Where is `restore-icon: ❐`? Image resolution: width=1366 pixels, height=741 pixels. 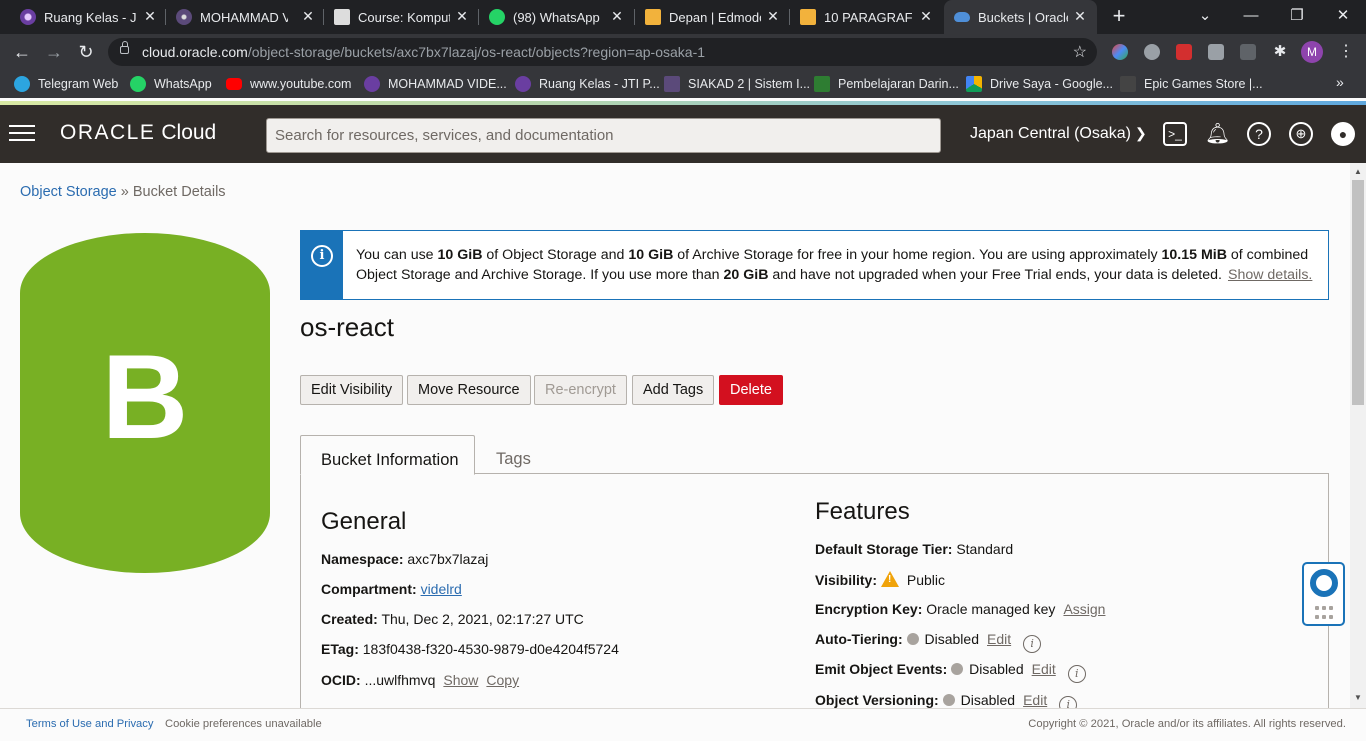 restore-icon: ❐ is located at coordinates (1297, 16).